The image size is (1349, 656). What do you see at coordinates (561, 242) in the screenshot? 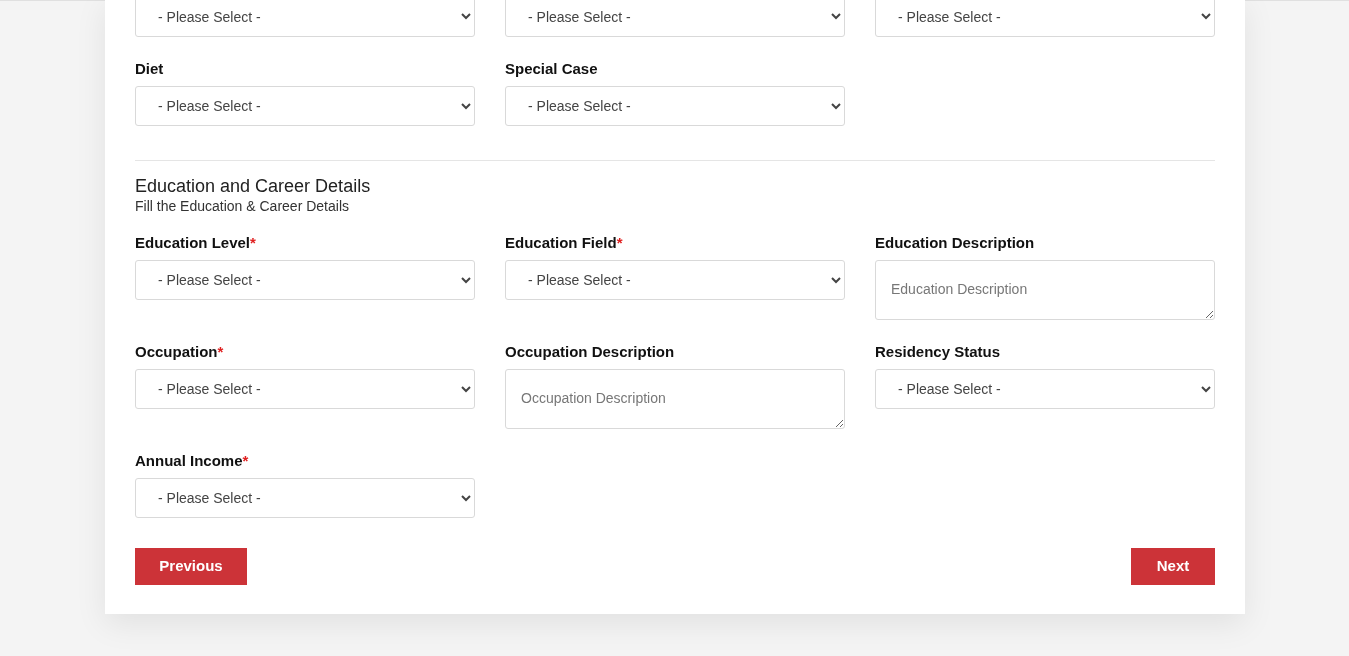
I see `field-label: Education Field` at bounding box center [561, 242].